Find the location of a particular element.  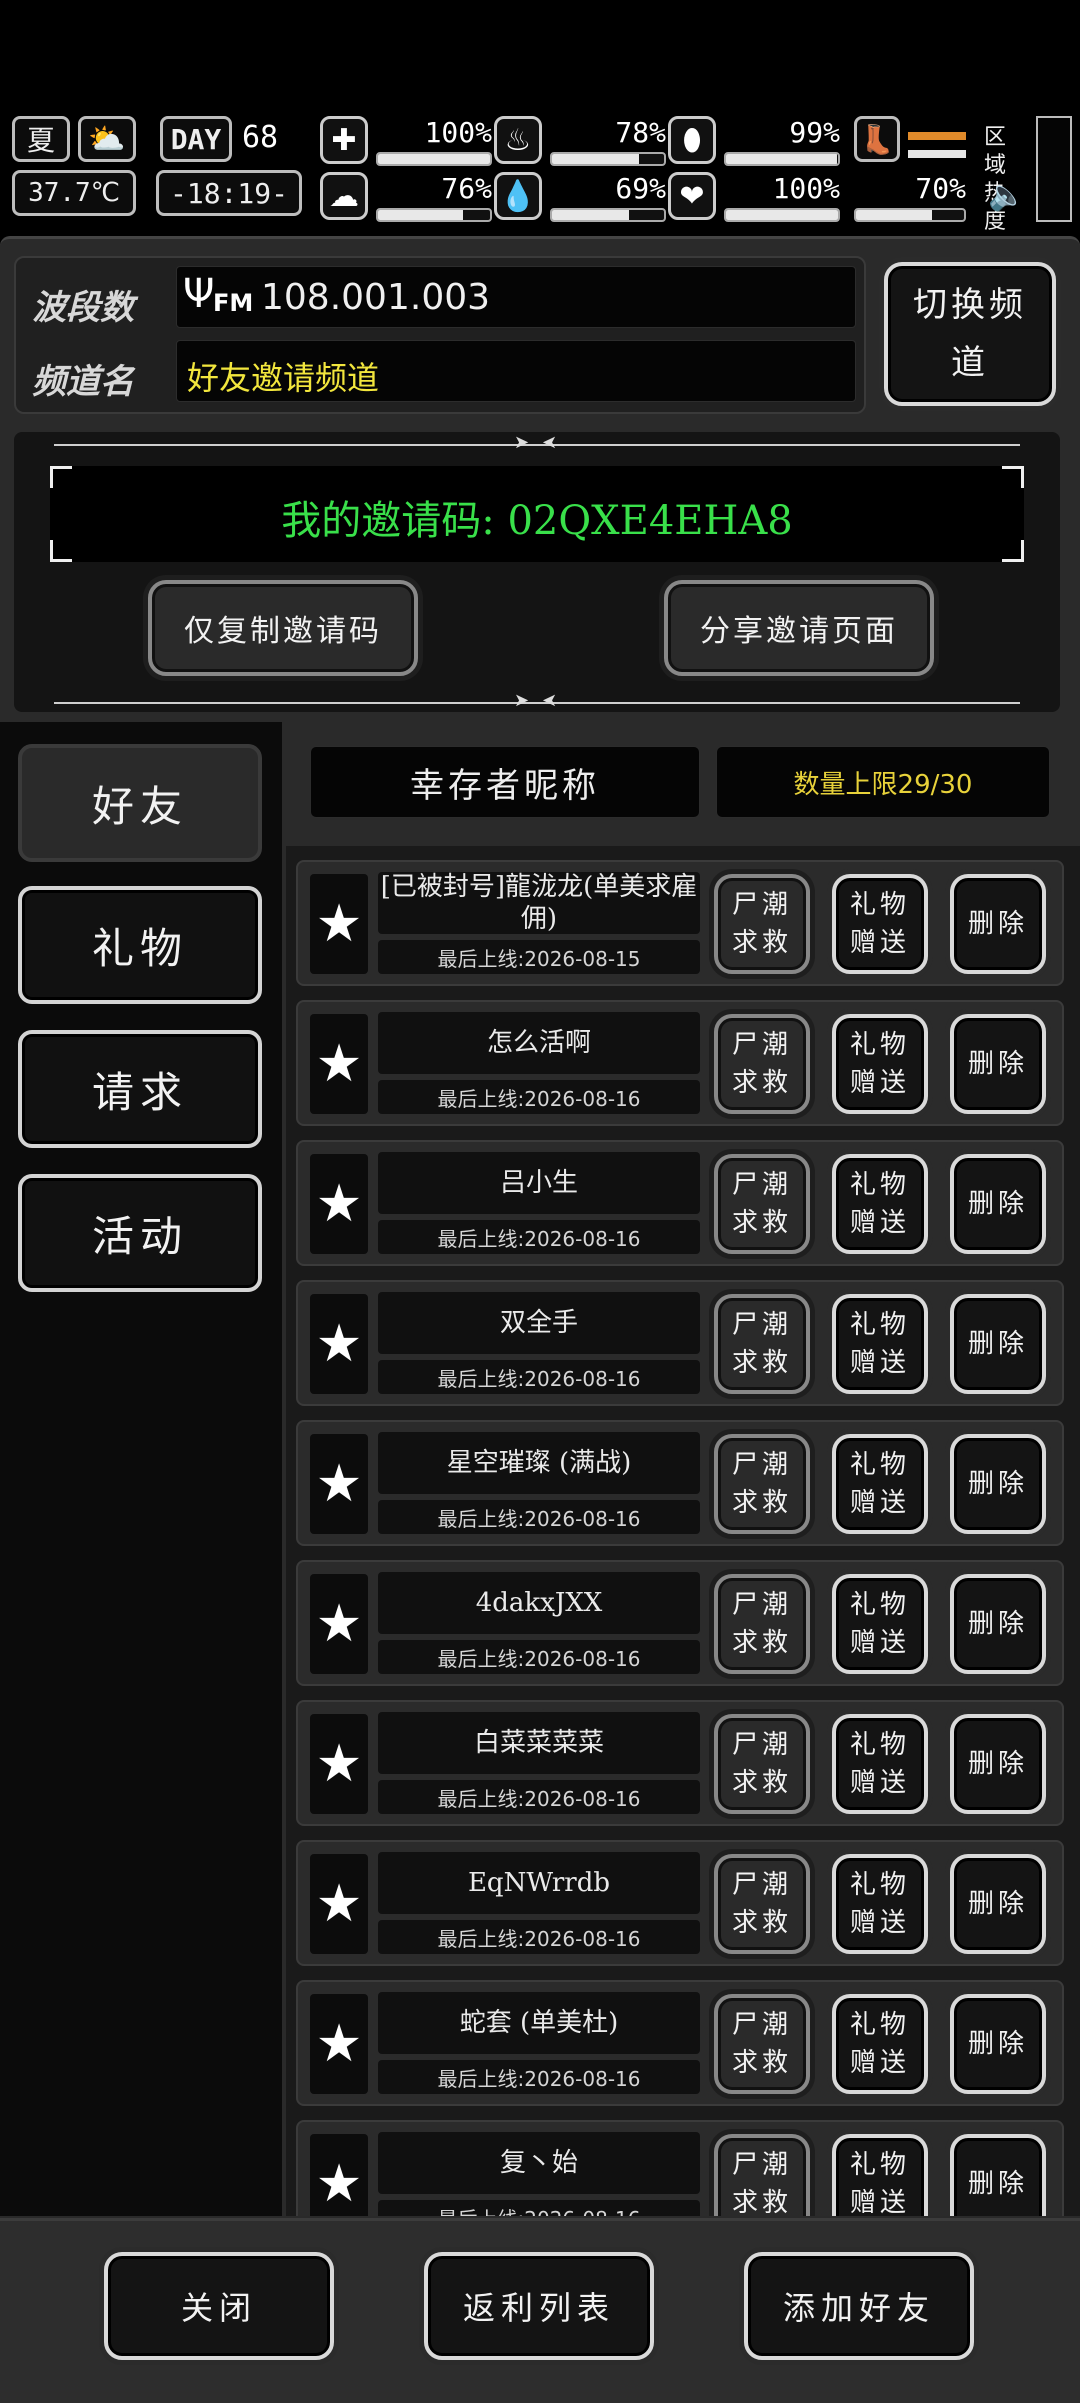

tab-0: 好友 is located at coordinates (140, 803).